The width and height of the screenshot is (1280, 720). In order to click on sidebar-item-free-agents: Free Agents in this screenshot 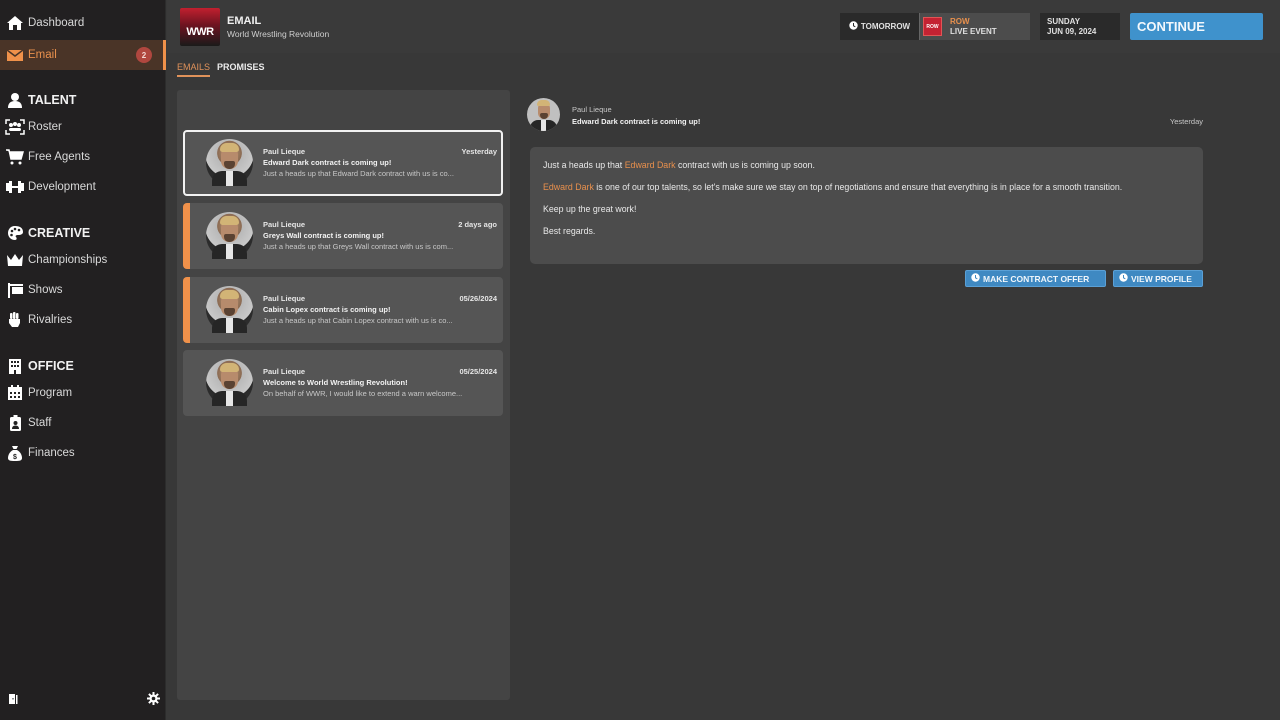, I will do `click(83, 157)`.